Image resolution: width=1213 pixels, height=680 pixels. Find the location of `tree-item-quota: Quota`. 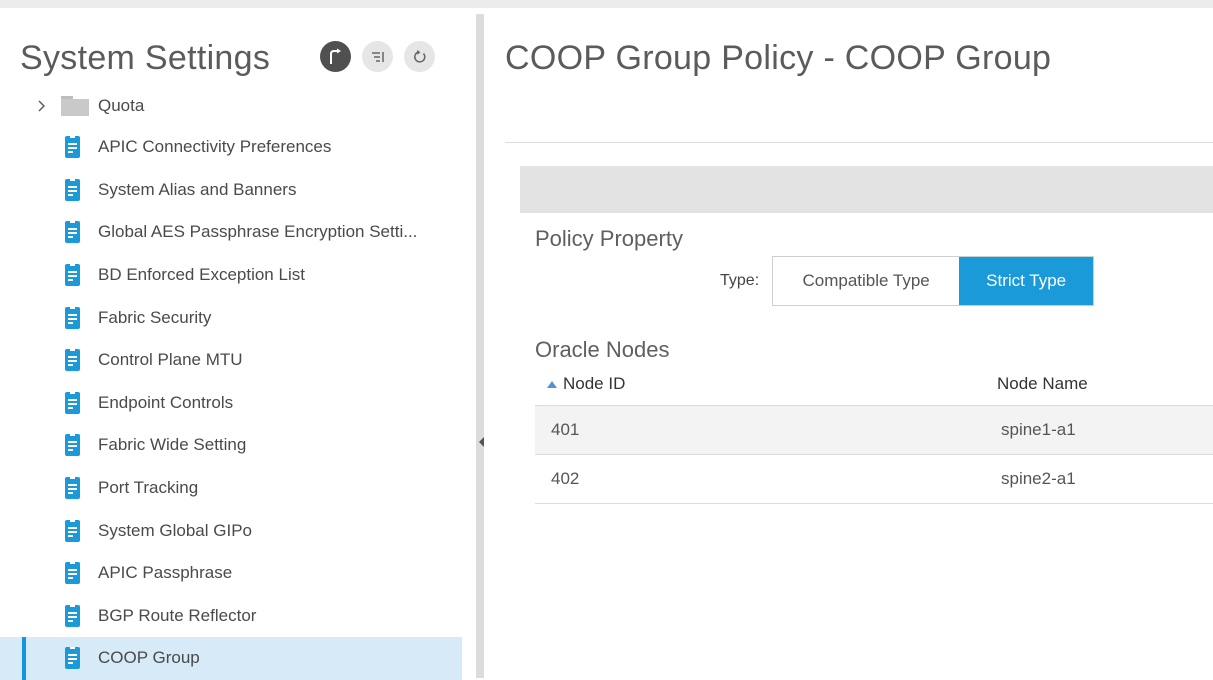

tree-item-quota: Quota is located at coordinates (231, 106).